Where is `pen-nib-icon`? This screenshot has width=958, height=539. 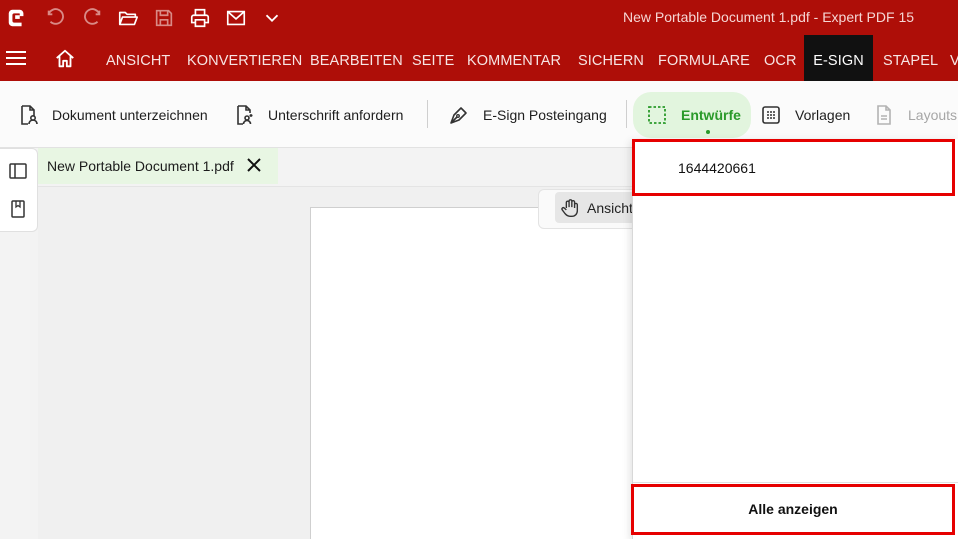
pen-nib-icon is located at coordinates (458, 115).